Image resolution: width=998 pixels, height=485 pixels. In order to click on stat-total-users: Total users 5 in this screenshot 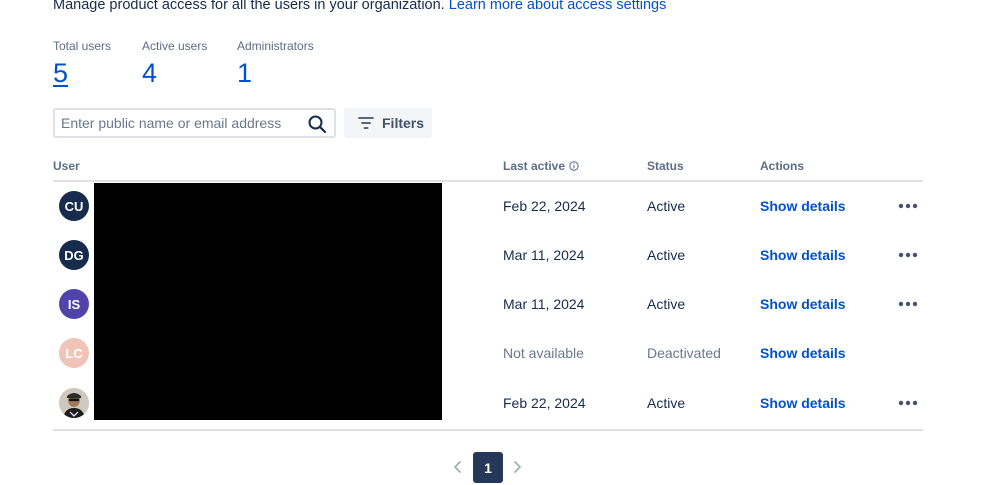, I will do `click(82, 63)`.